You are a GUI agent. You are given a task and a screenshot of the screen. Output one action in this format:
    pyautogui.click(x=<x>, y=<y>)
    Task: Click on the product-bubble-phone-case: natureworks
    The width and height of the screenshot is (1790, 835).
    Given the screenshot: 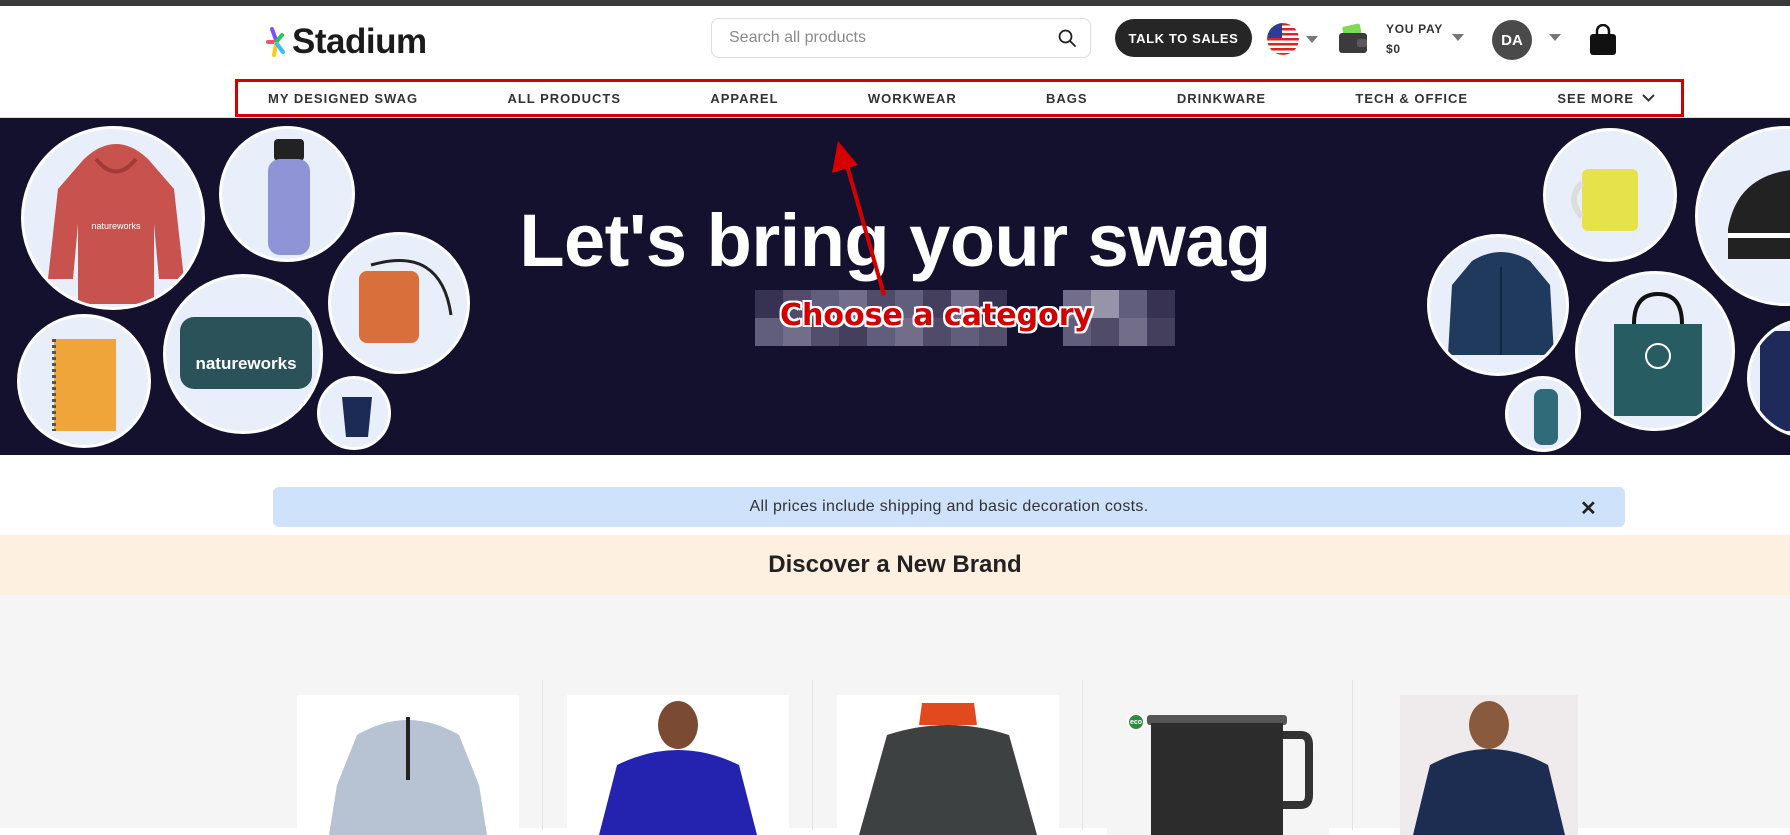 What is the action you would take?
    pyautogui.click(x=243, y=354)
    